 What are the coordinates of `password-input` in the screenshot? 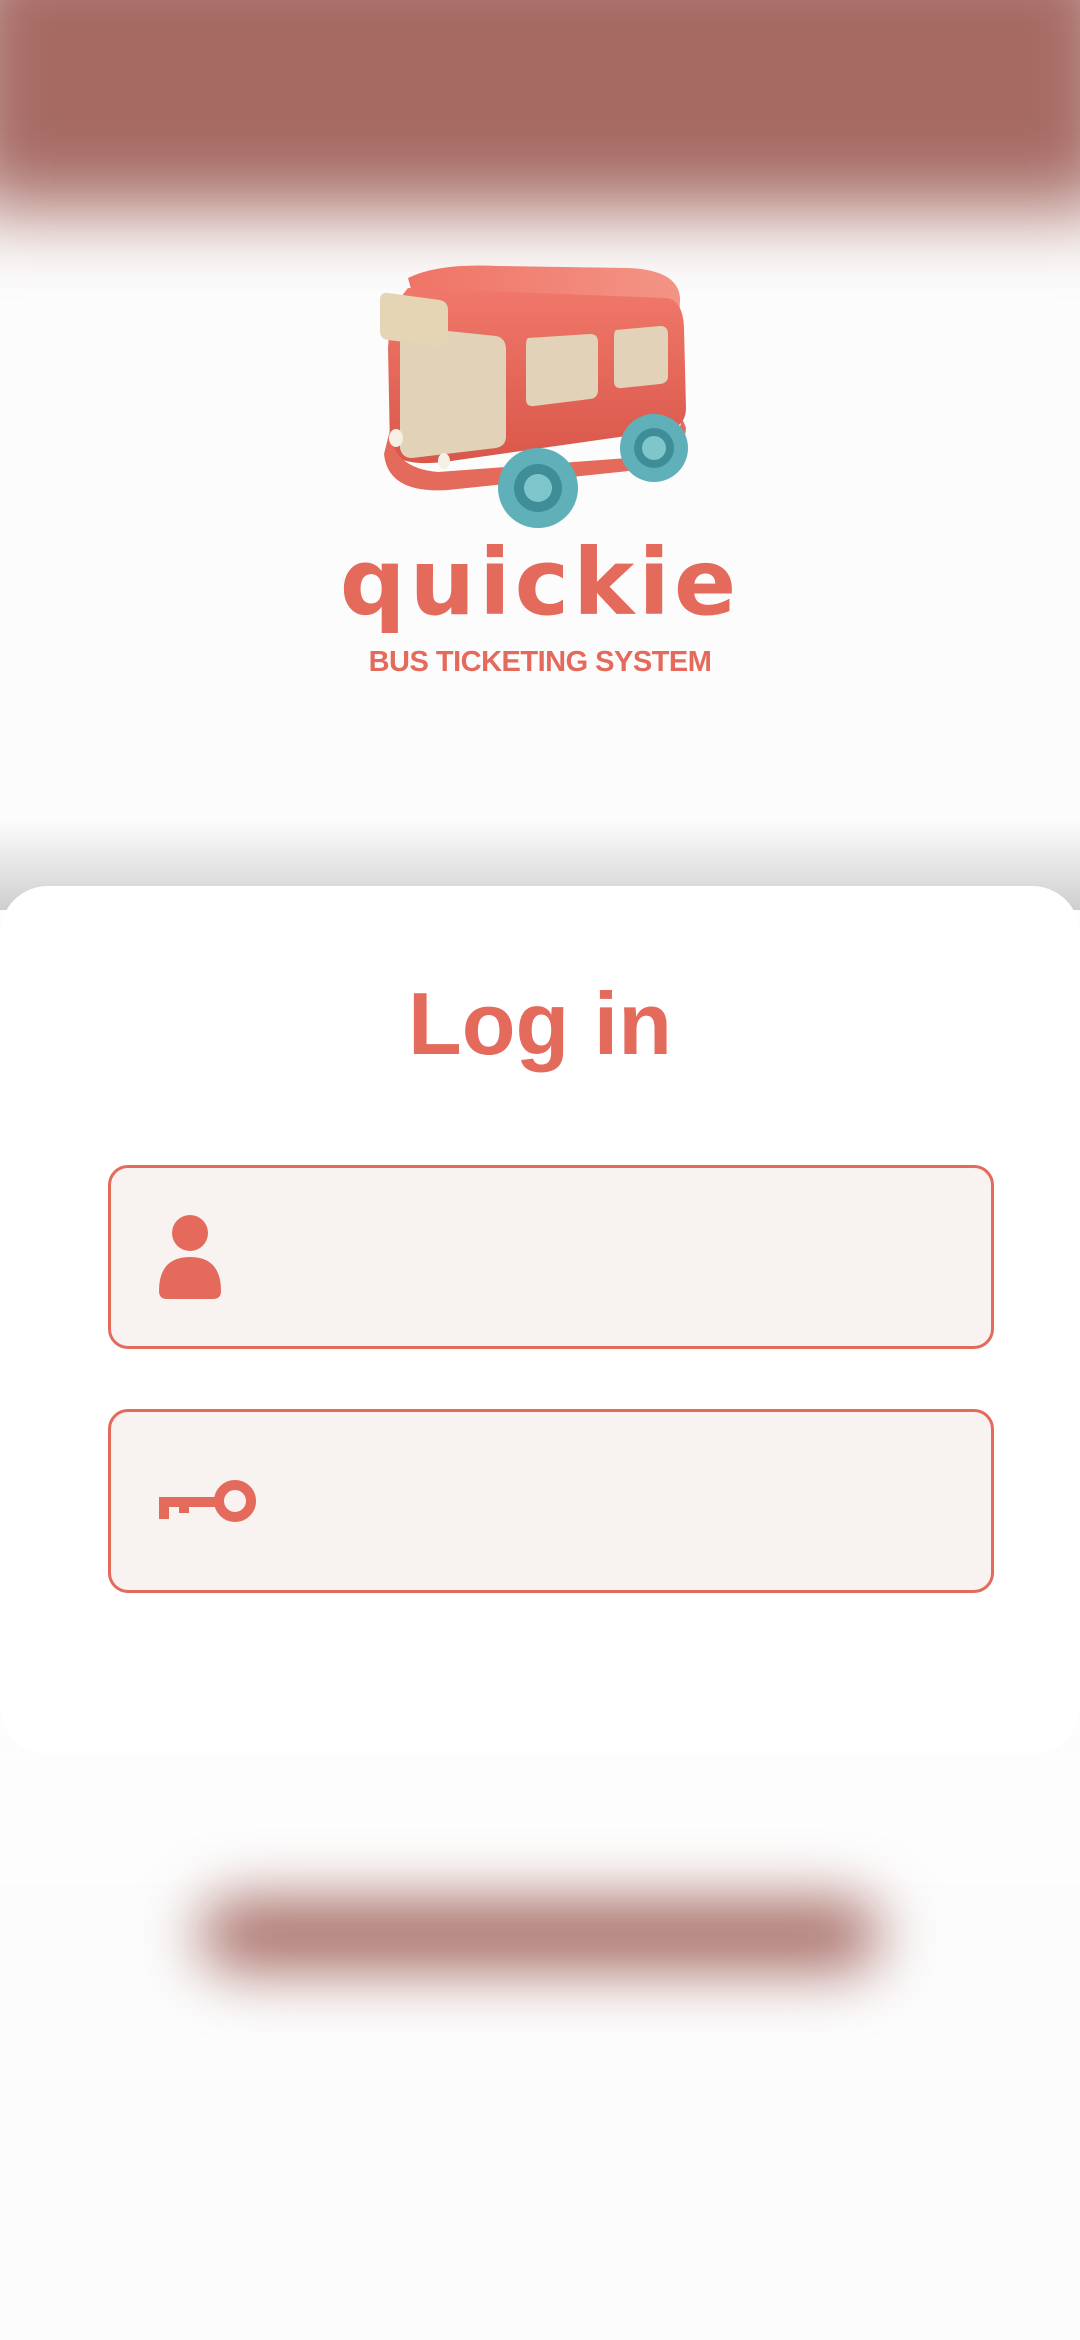 It's located at (623, 1502).